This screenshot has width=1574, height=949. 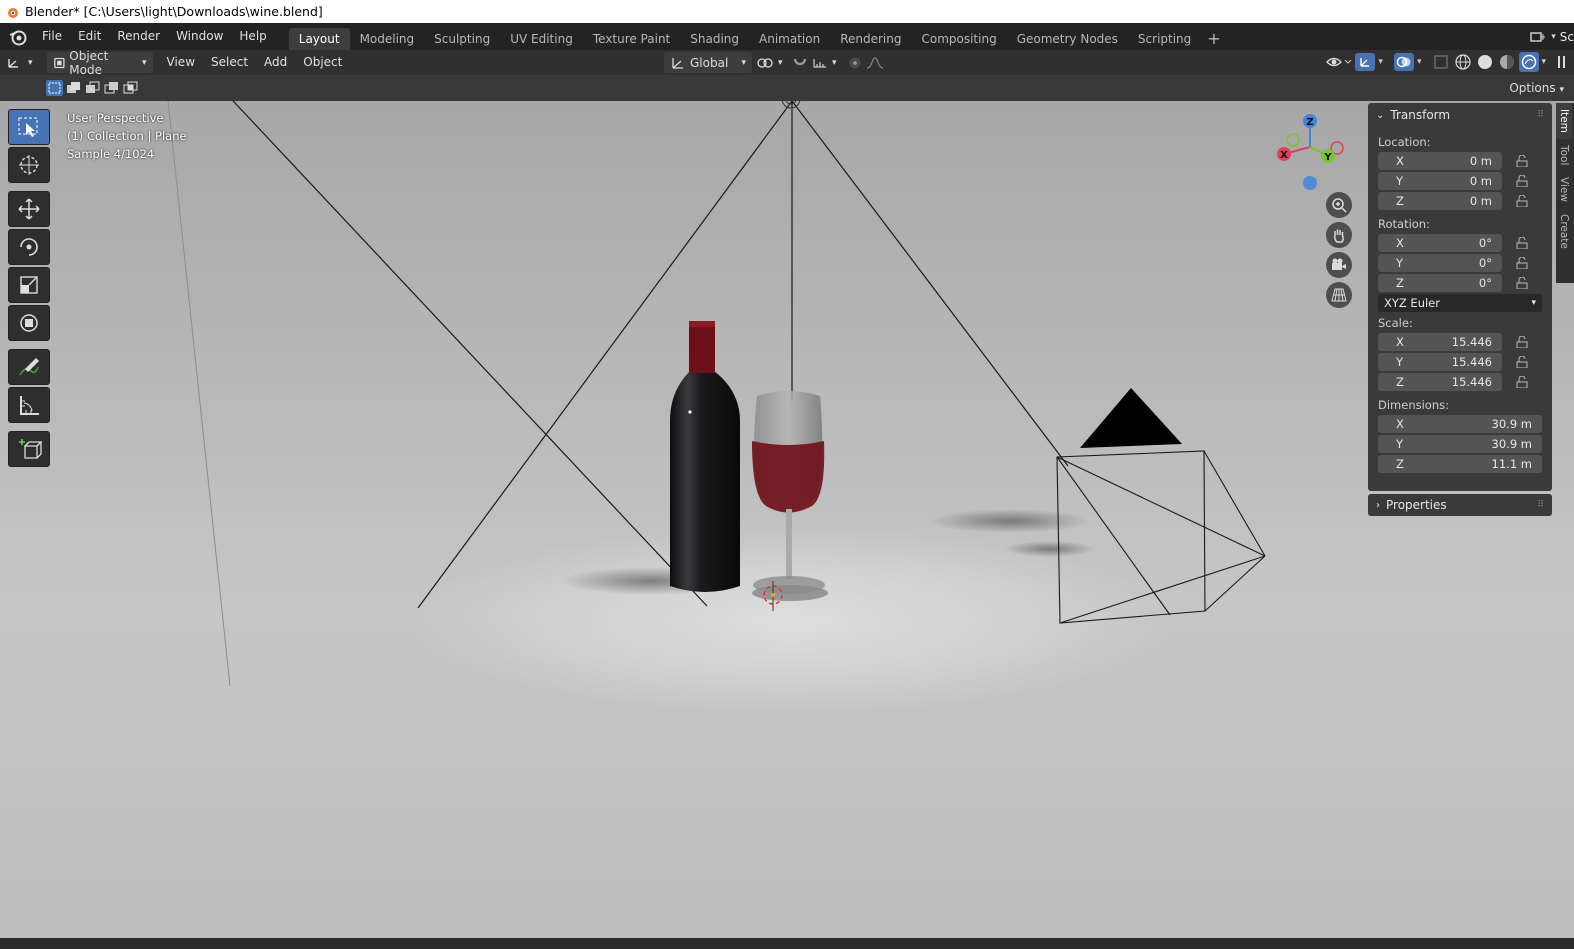 What do you see at coordinates (52, 36) in the screenshot?
I see `menu-file: File` at bounding box center [52, 36].